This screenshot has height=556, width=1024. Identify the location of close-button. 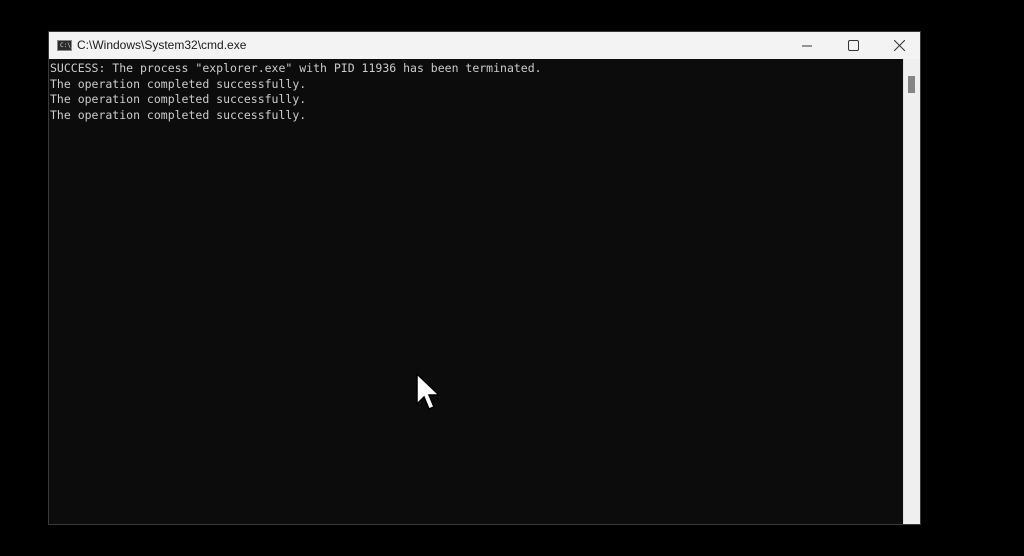
(899, 45).